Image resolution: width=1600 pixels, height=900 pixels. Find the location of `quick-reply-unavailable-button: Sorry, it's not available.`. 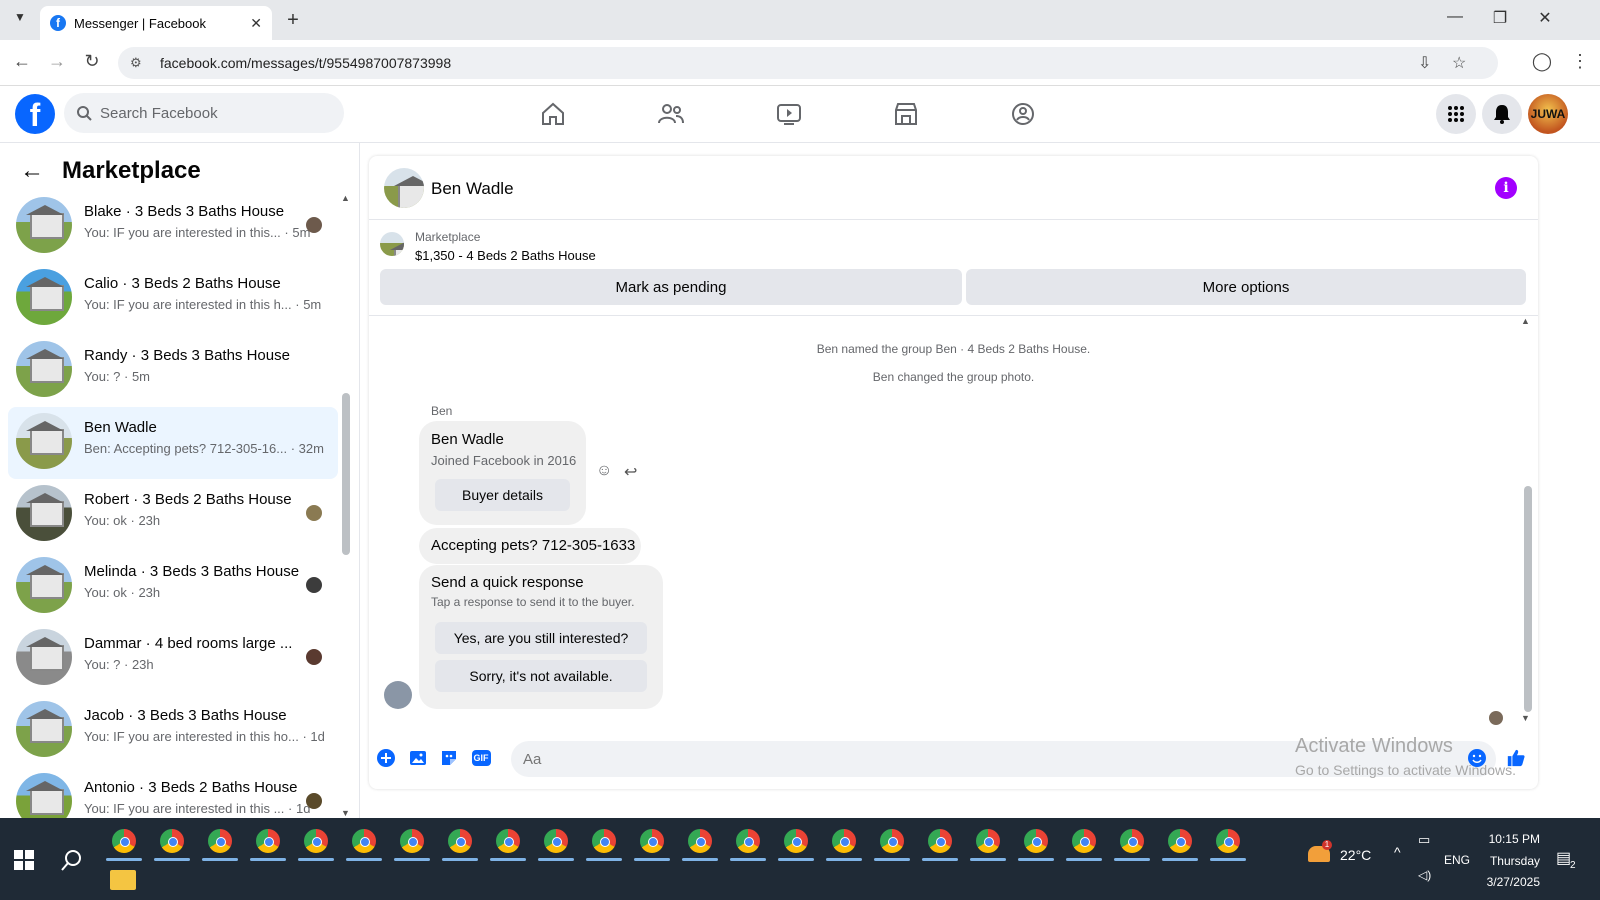

quick-reply-unavailable-button: Sorry, it's not available. is located at coordinates (541, 676).